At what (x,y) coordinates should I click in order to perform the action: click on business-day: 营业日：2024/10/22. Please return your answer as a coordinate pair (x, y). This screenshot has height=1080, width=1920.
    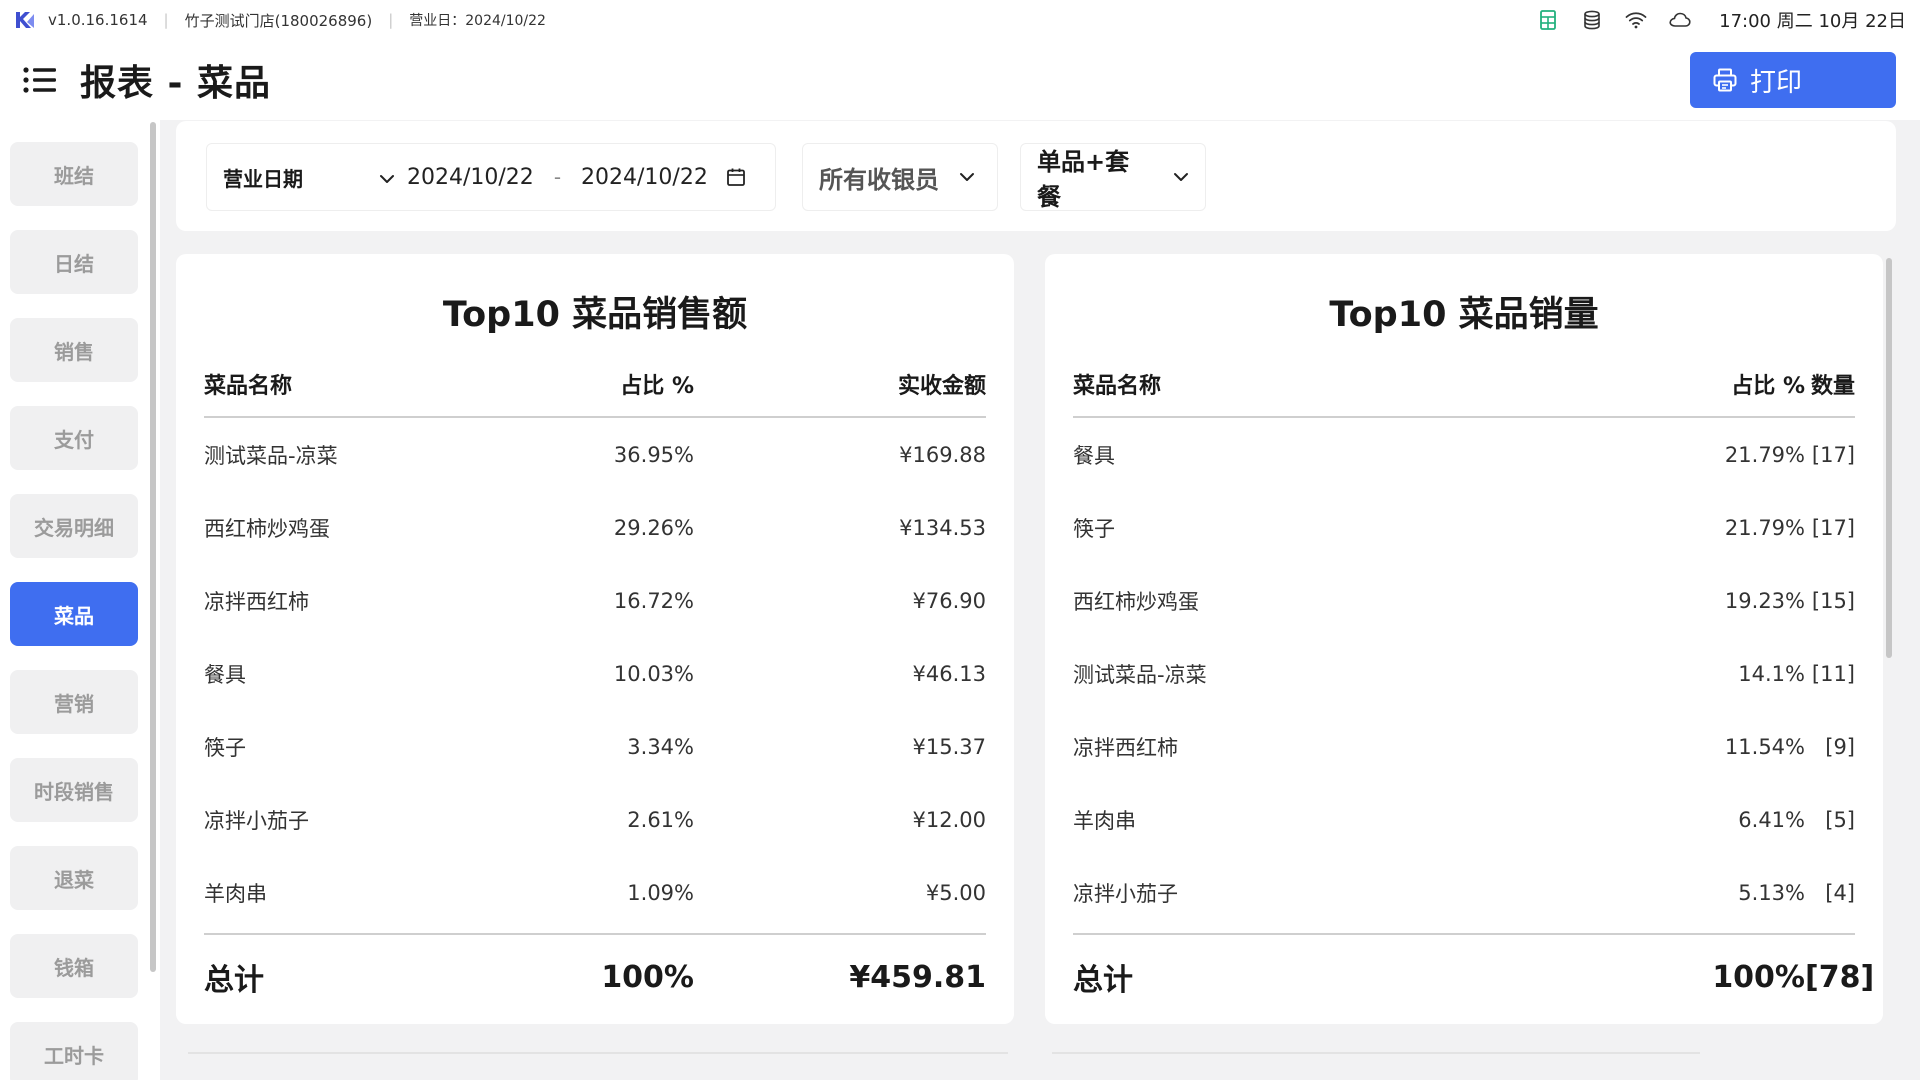
    Looking at the image, I should click on (477, 21).